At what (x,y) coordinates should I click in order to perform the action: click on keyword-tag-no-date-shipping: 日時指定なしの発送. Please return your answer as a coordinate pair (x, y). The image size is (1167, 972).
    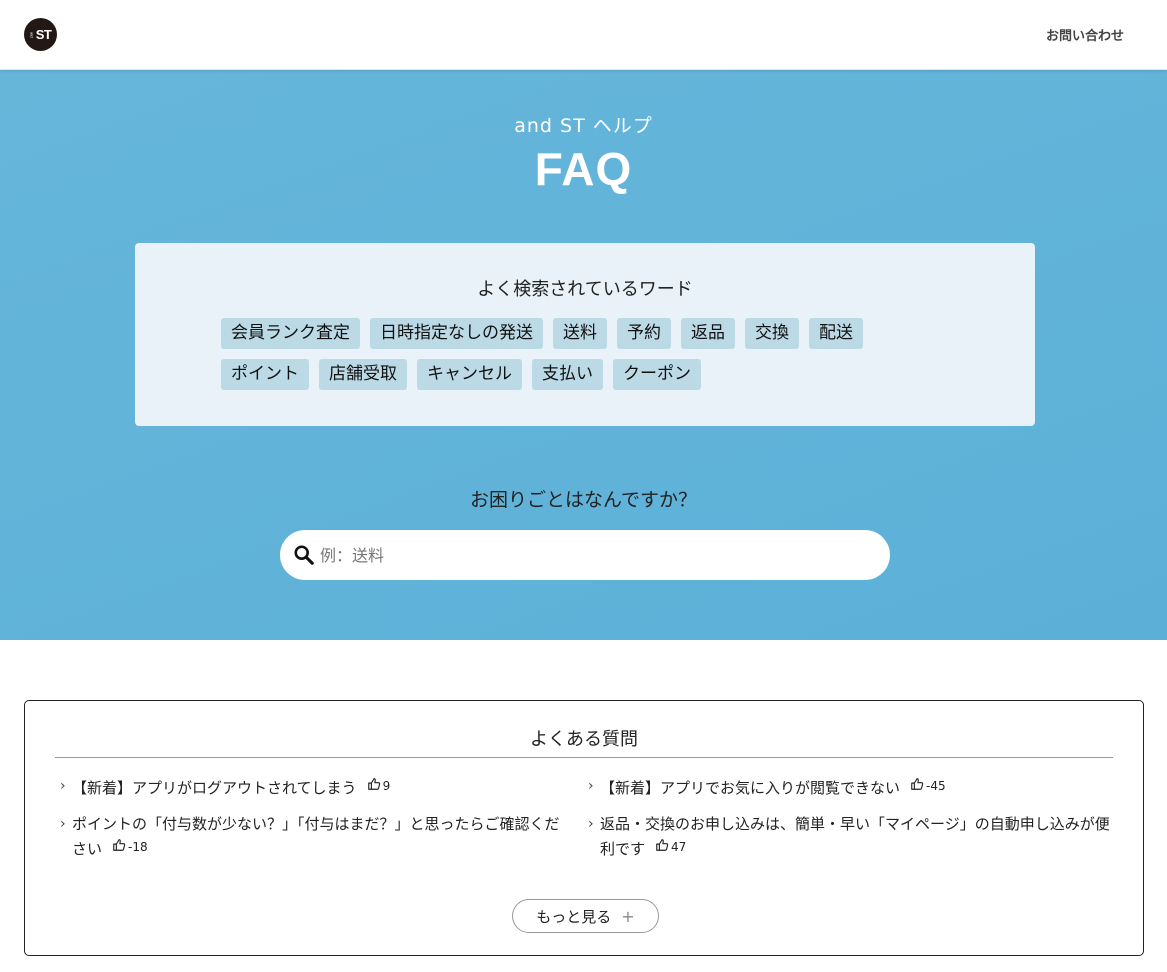
    Looking at the image, I should click on (456, 333).